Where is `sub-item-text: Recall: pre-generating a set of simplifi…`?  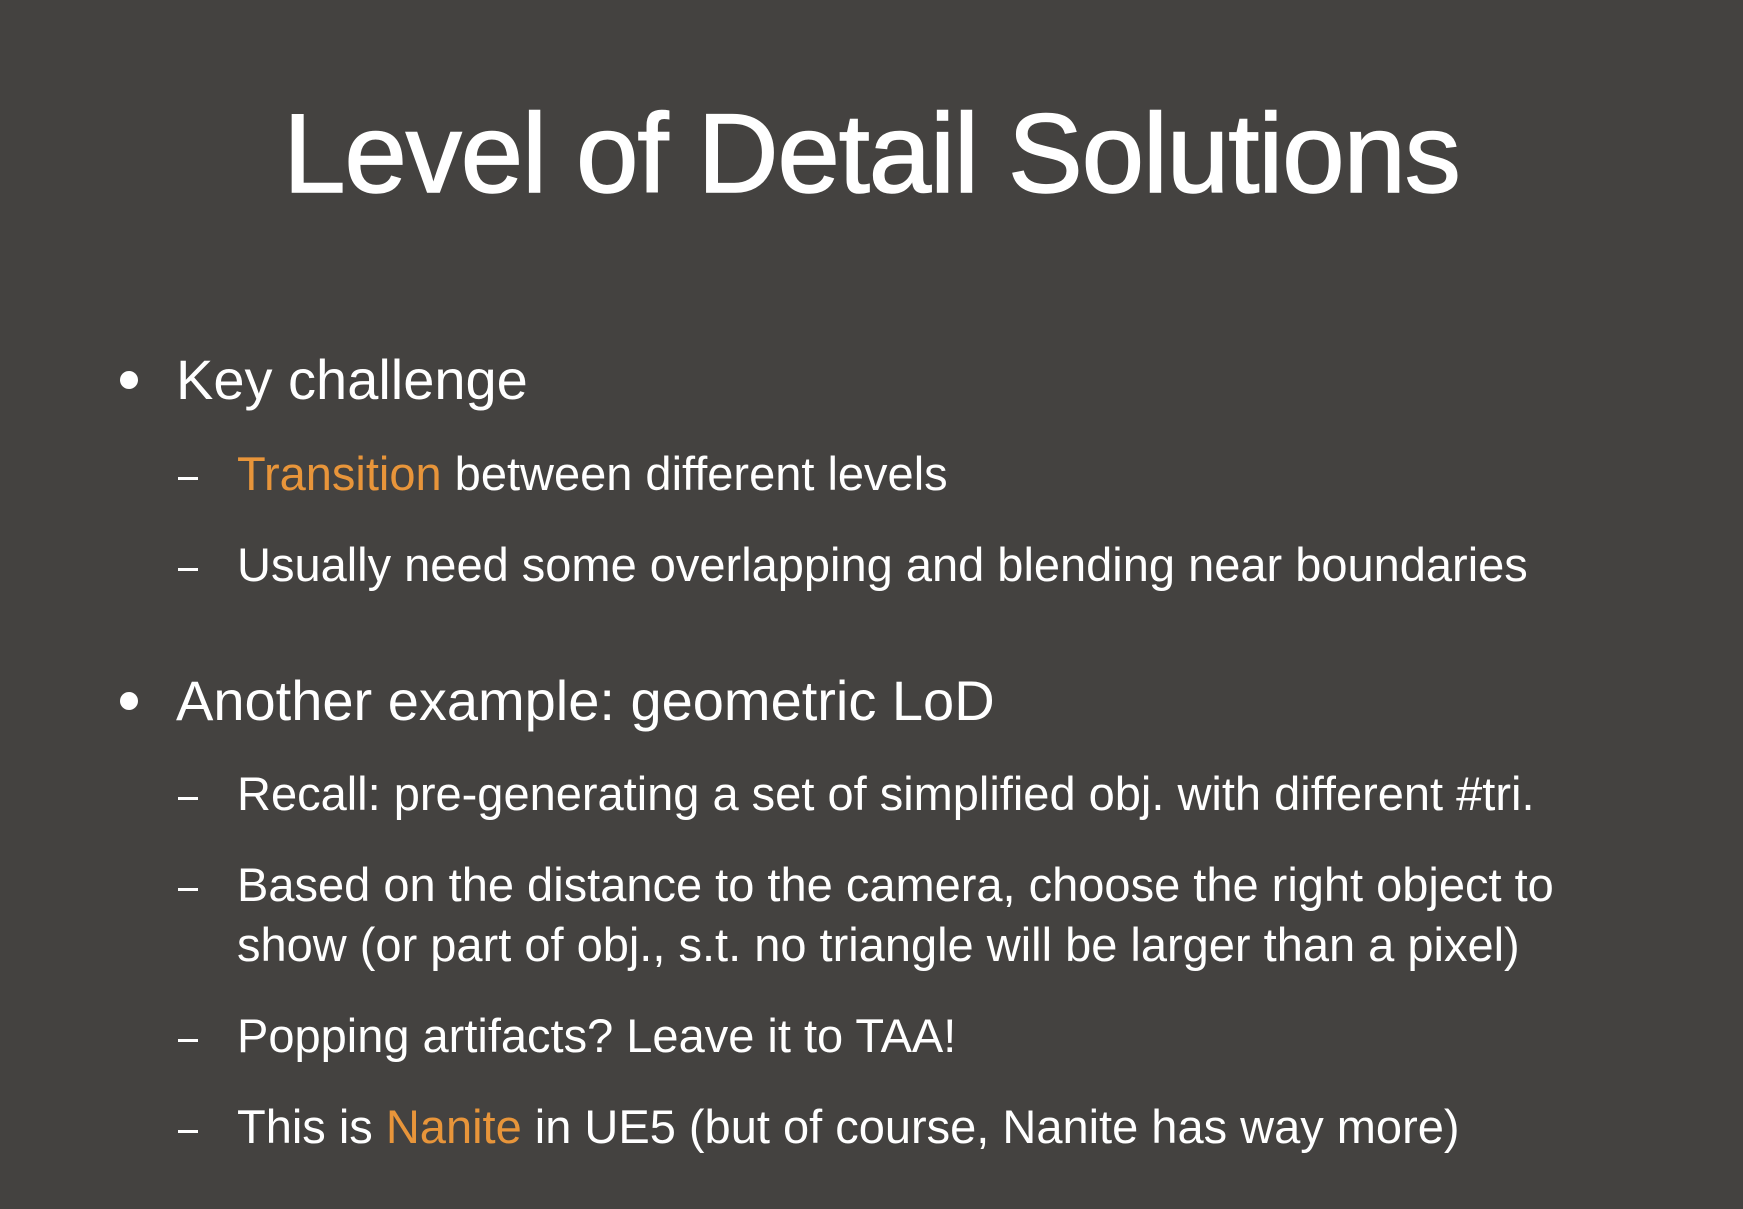 sub-item-text: Recall: pre-generating a set of simplifi… is located at coordinates (886, 793).